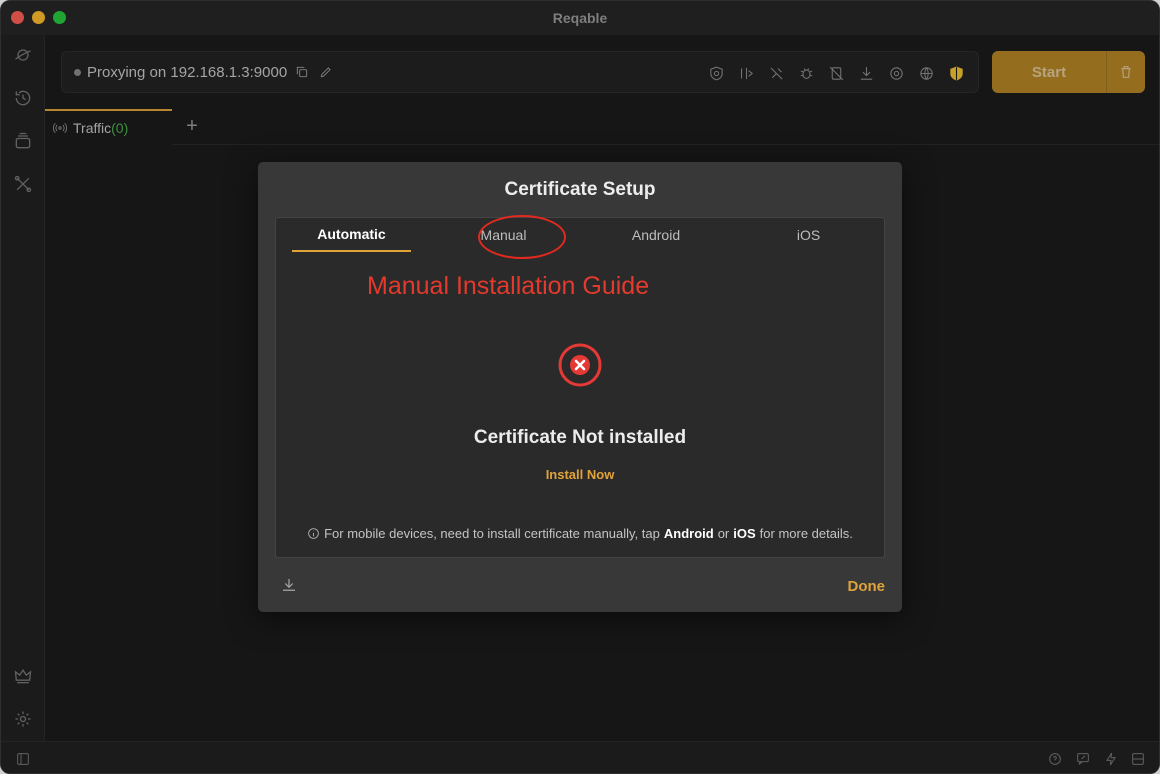 This screenshot has width=1160, height=774. Describe the element at coordinates (956, 73) in the screenshot. I see `certificate-warning-shield-icon` at that location.